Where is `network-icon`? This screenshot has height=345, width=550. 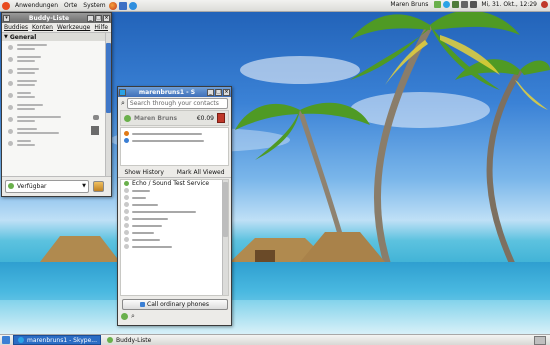
network-icon is located at coordinates (465, 4).